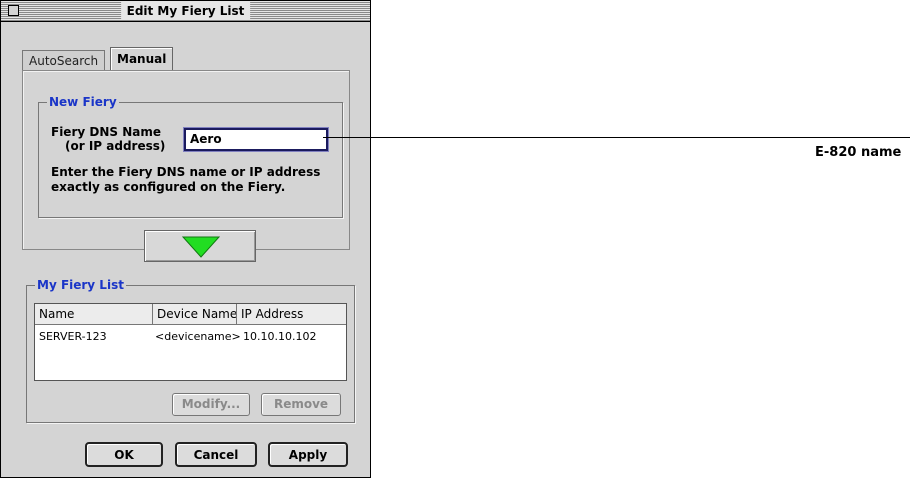 The image size is (910, 485). What do you see at coordinates (106, 132) in the screenshot?
I see `fiery-dns-name-label: Fiery DNS Name` at bounding box center [106, 132].